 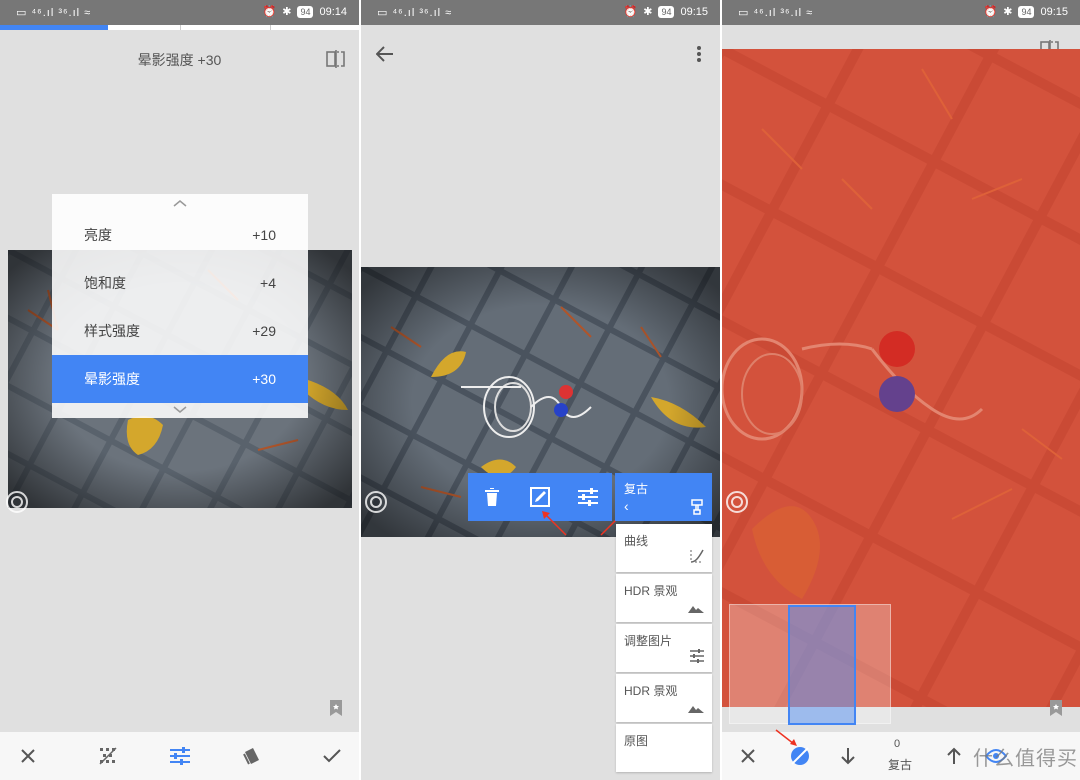 What do you see at coordinates (697, 557) in the screenshot?
I see `curves-icon` at bounding box center [697, 557].